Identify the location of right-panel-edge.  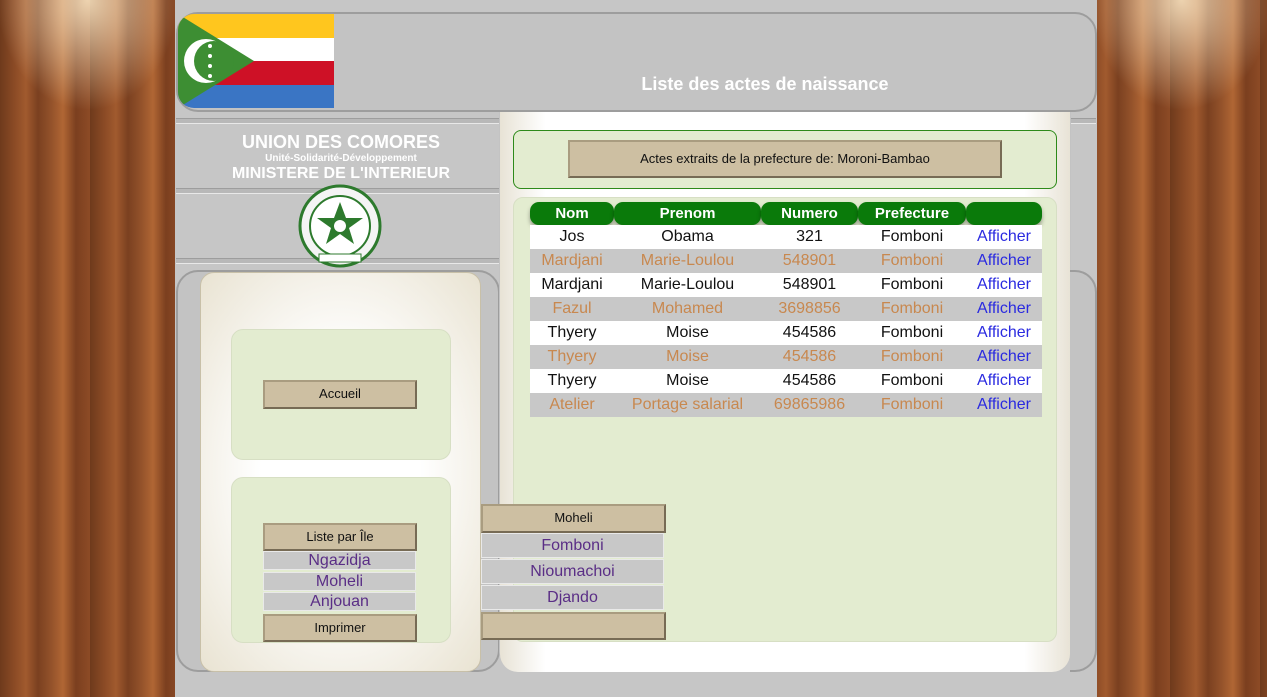
(1083, 471).